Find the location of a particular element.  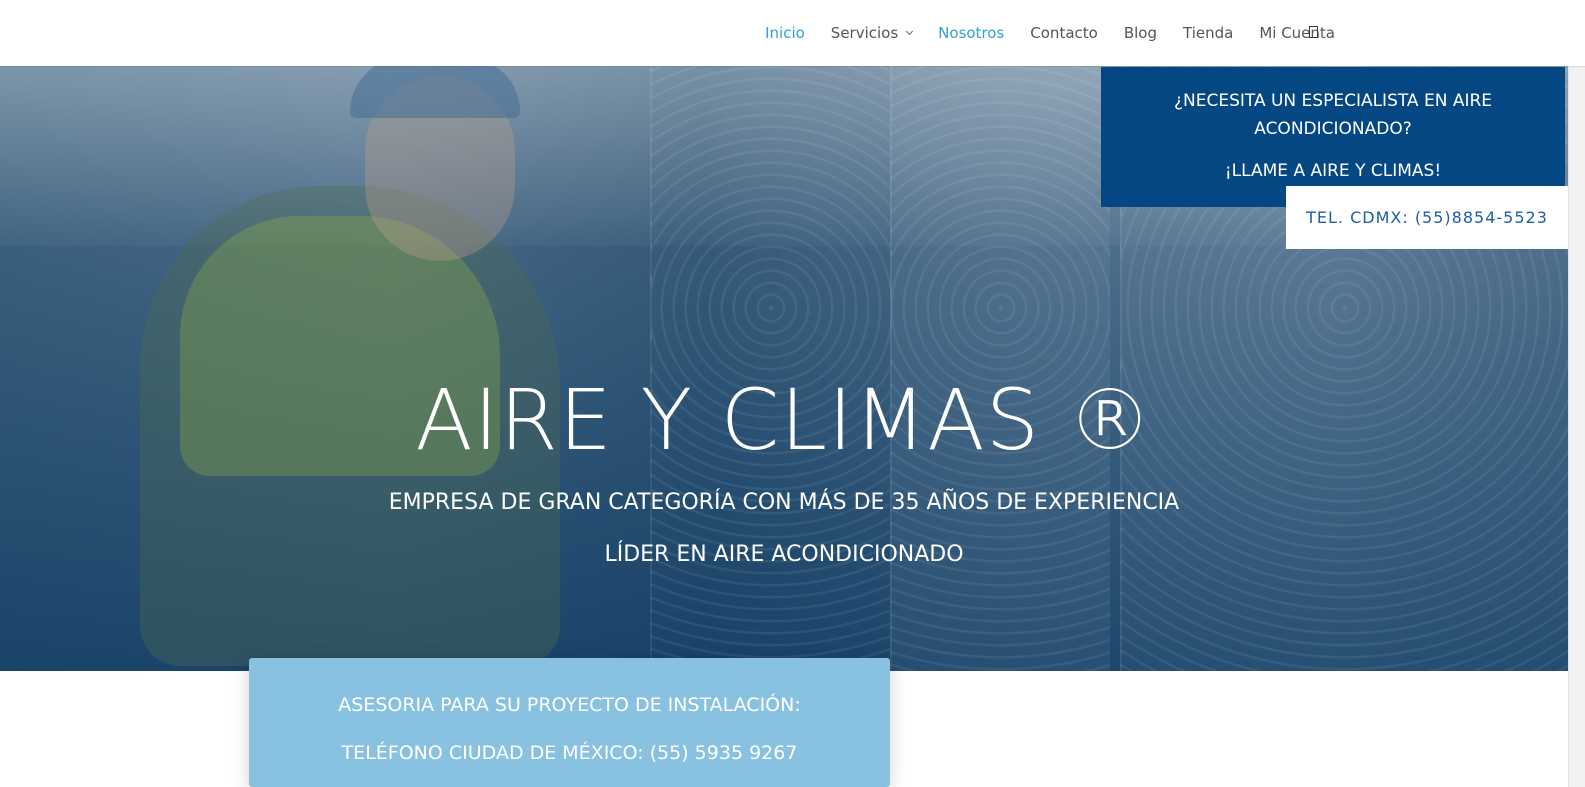

nav-item-servicios: Servicios is located at coordinates (872, 33).